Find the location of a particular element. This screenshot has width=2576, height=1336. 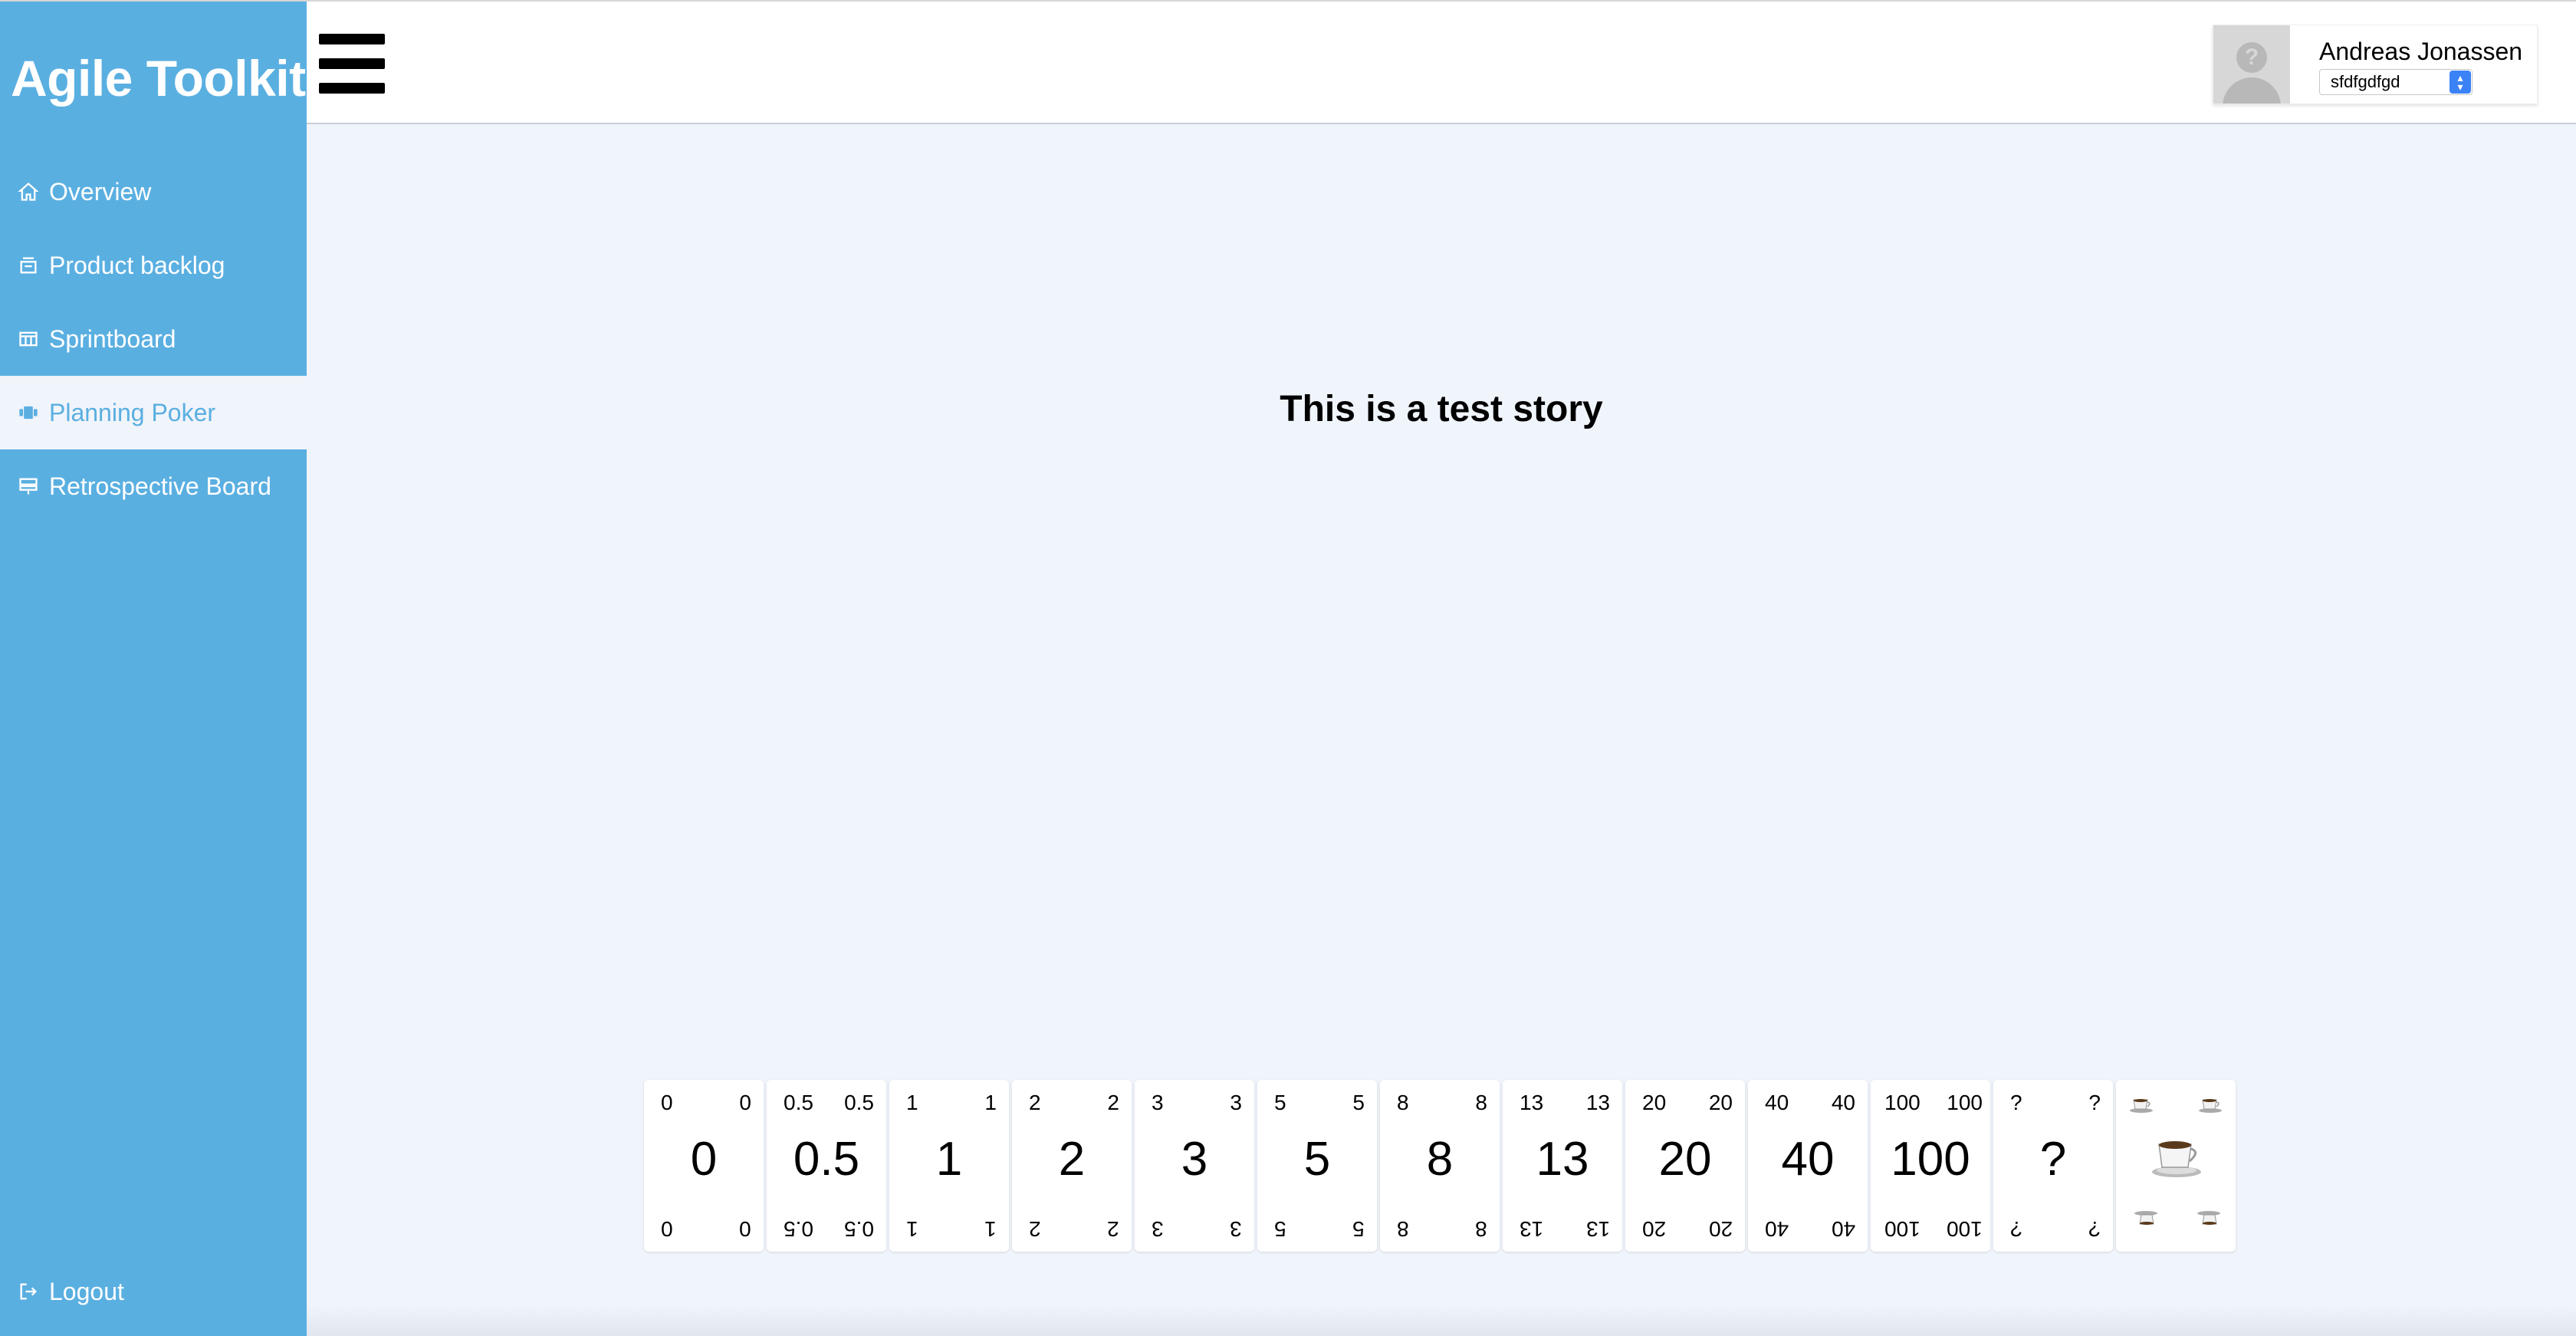

sidebar-item-retrospective-board: Retrospective Board is located at coordinates (154, 486).